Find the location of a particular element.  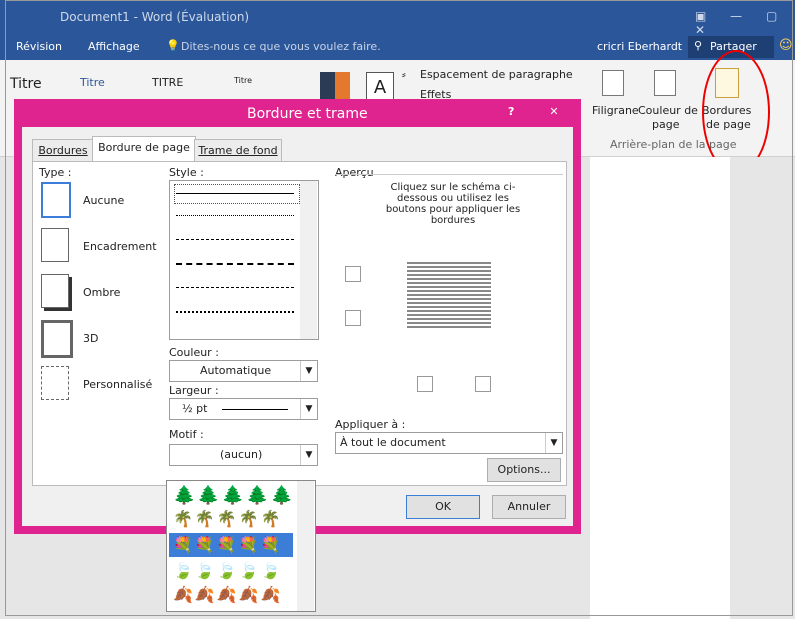

leaf-art-icon: 🍃🍃🍃🍃🍃 is located at coordinates (228, 570).